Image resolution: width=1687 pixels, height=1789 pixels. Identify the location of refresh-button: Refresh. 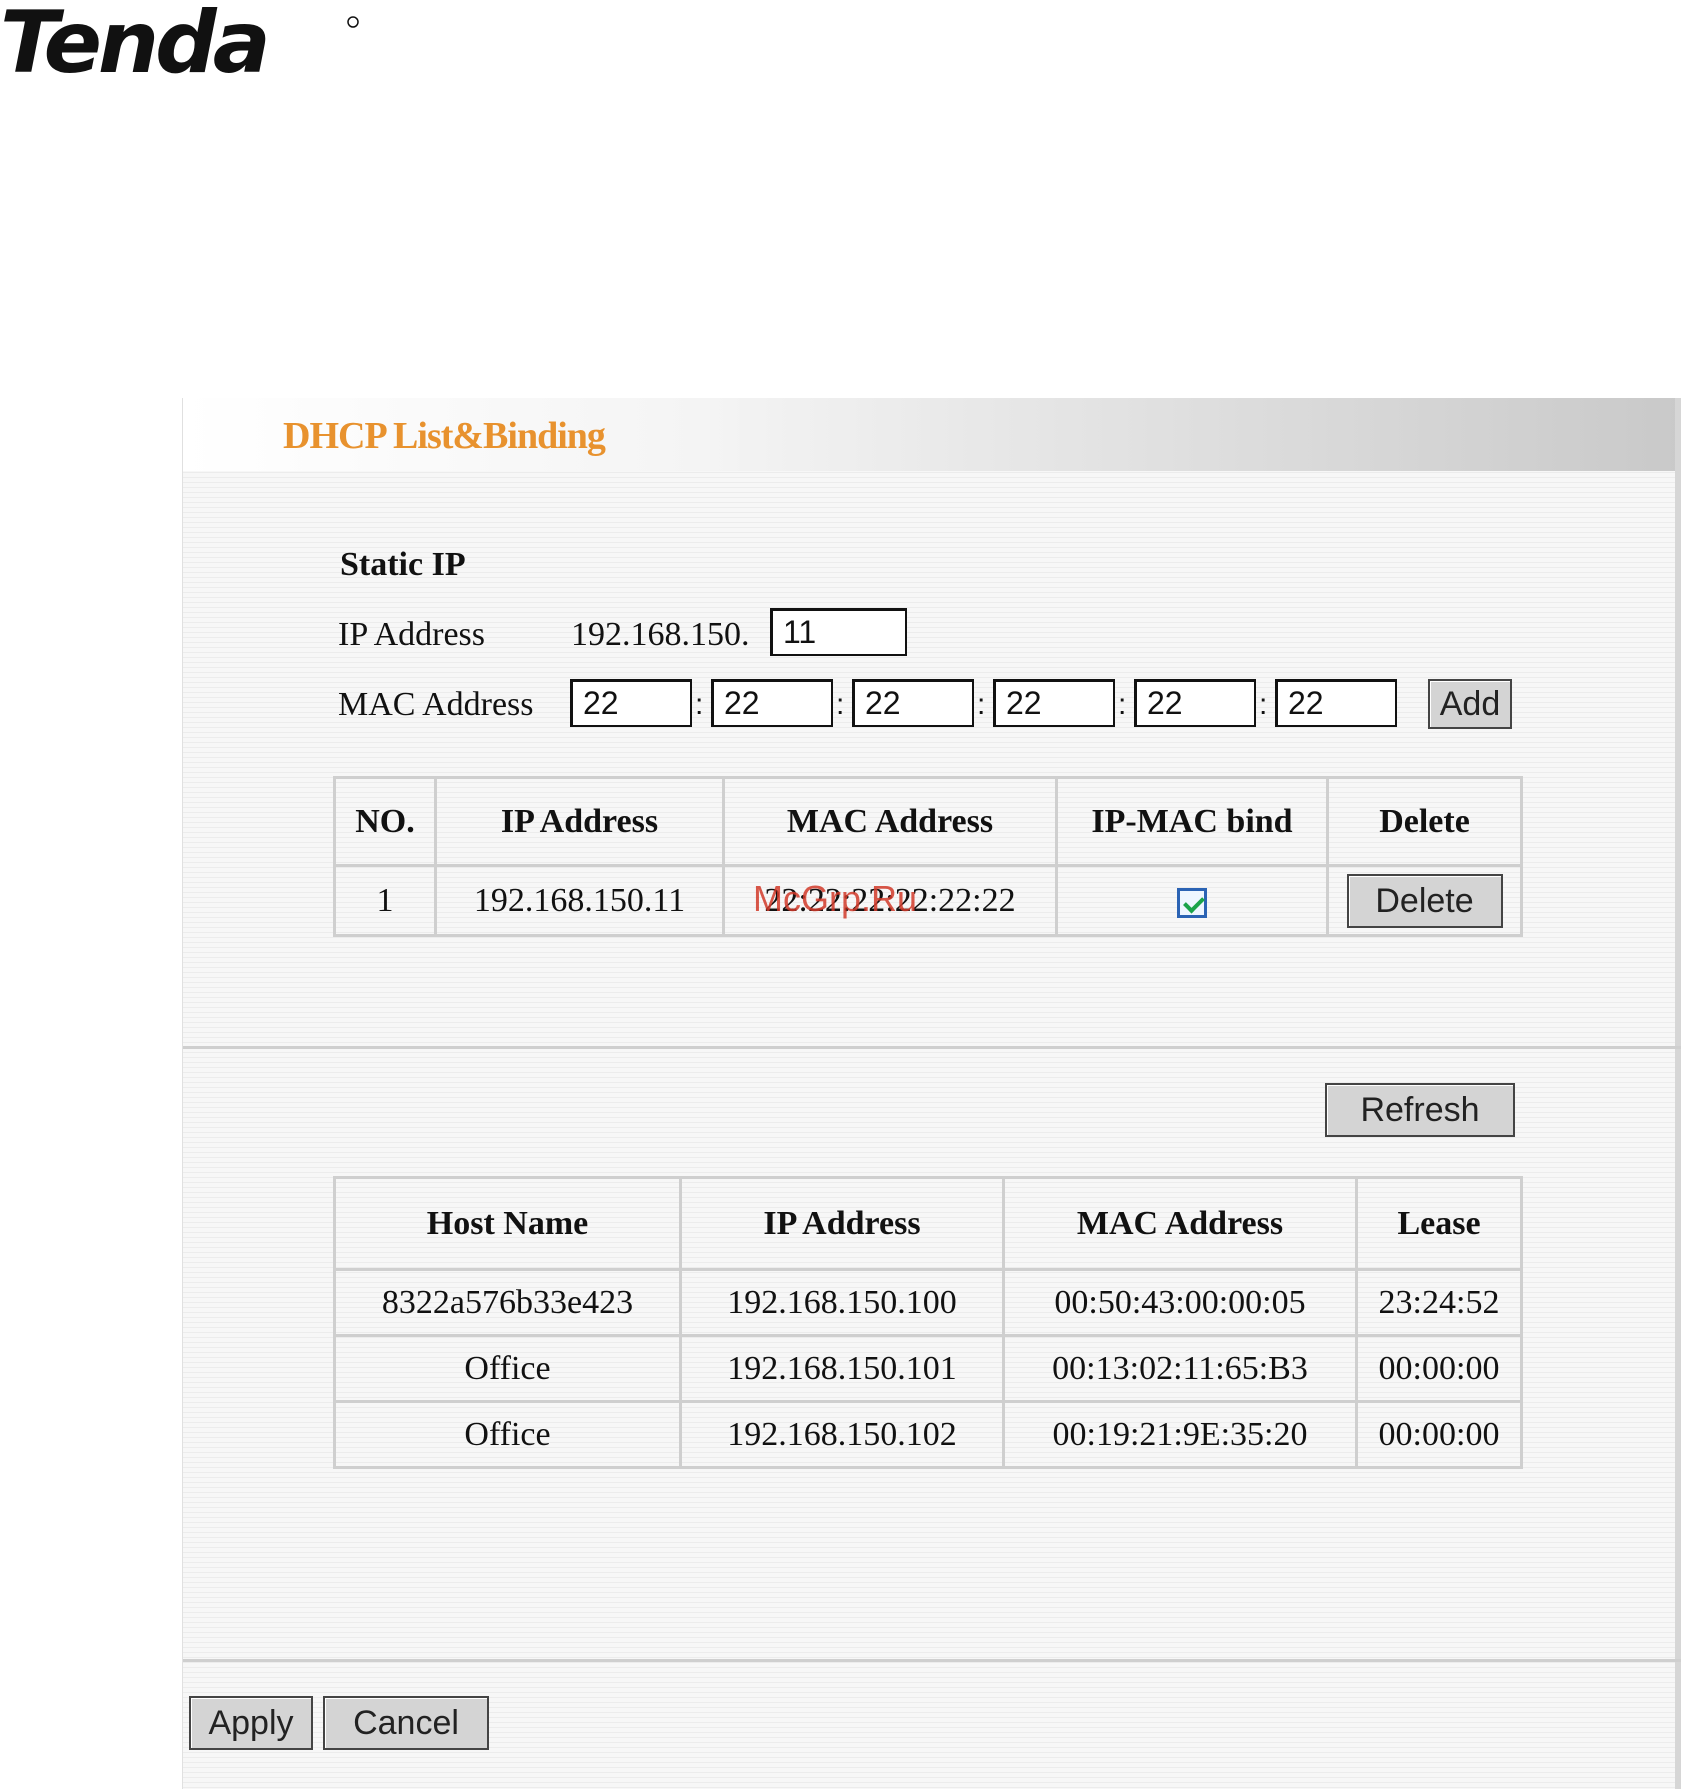
(1420, 1110).